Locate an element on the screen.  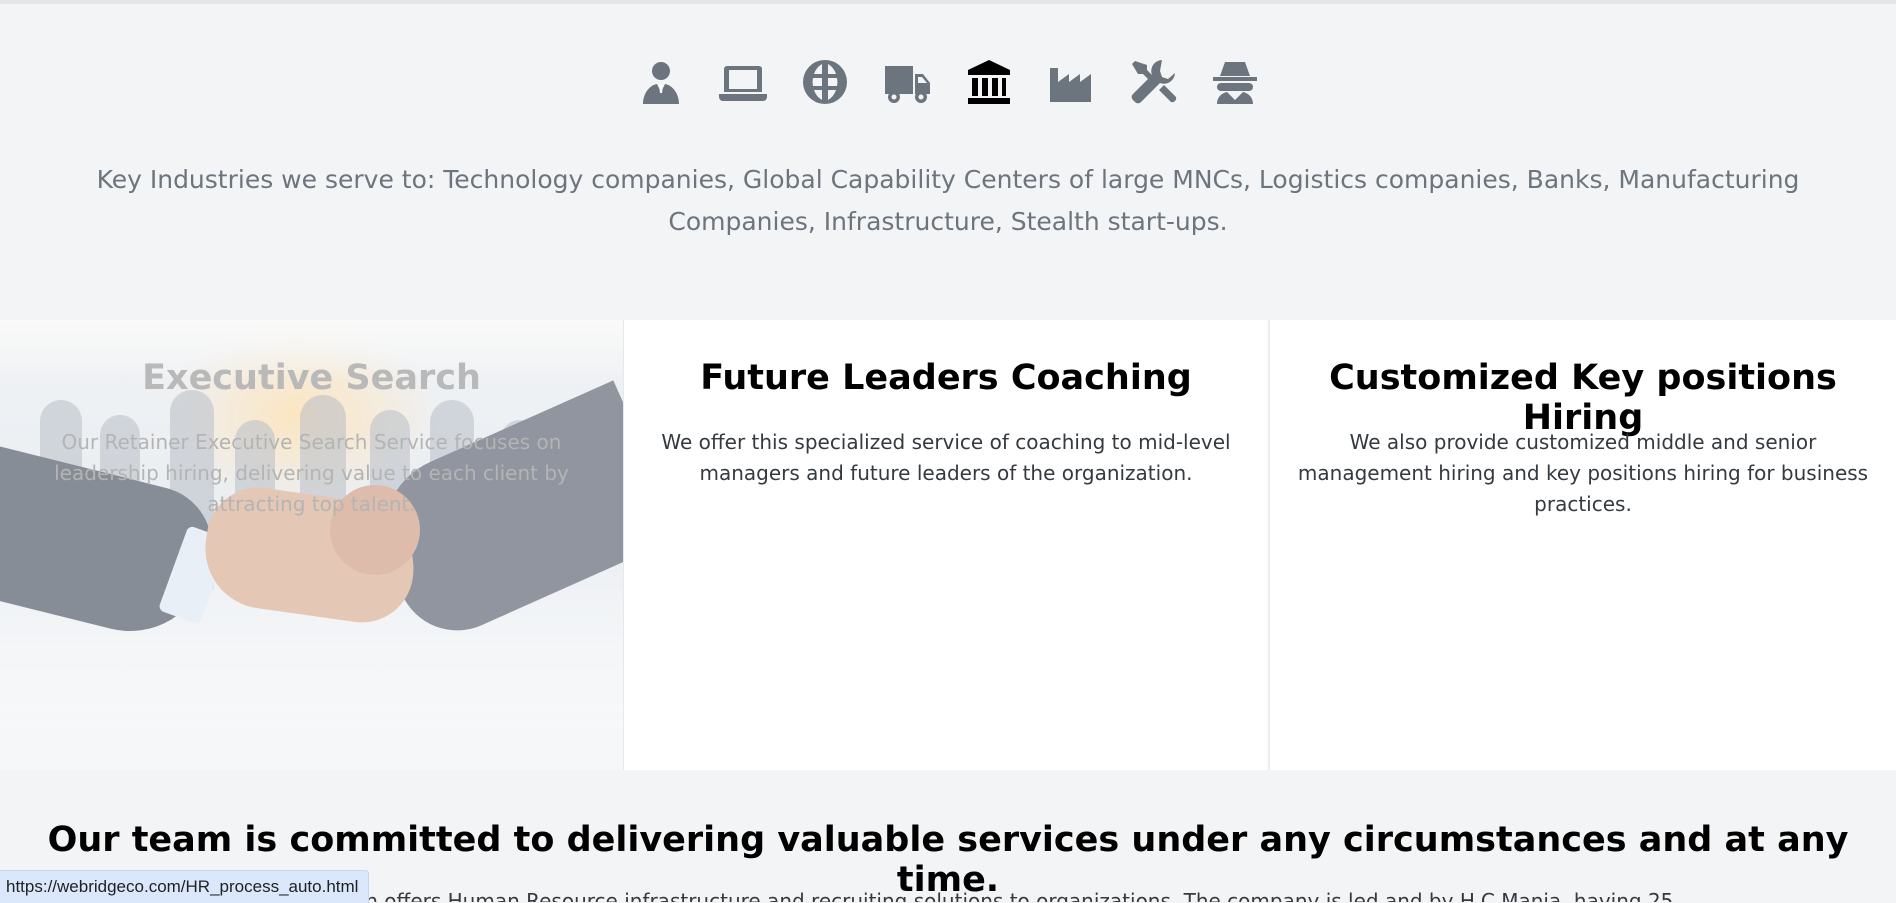
spy-icon is located at coordinates (1235, 82).